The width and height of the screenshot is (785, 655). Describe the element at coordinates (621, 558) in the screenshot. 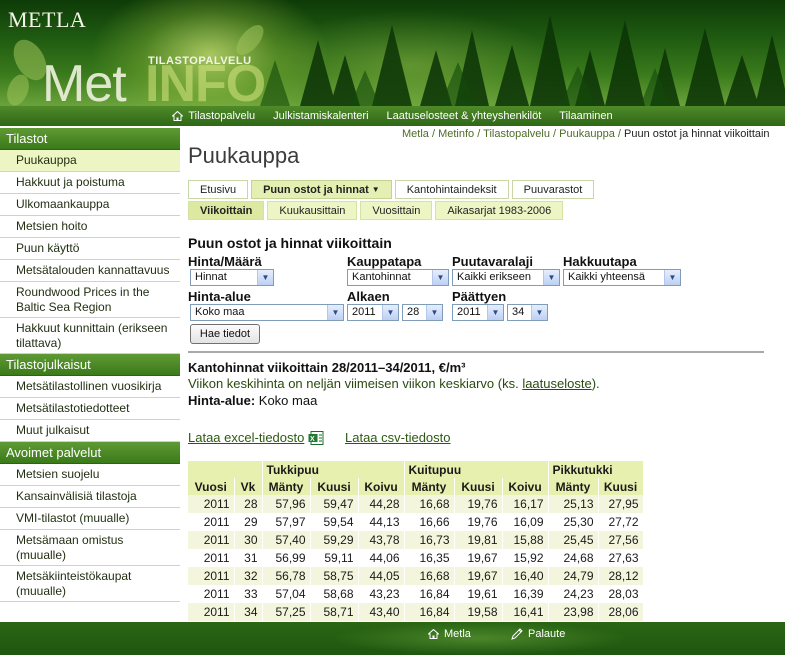

I see `table-cell: 27,63` at that location.